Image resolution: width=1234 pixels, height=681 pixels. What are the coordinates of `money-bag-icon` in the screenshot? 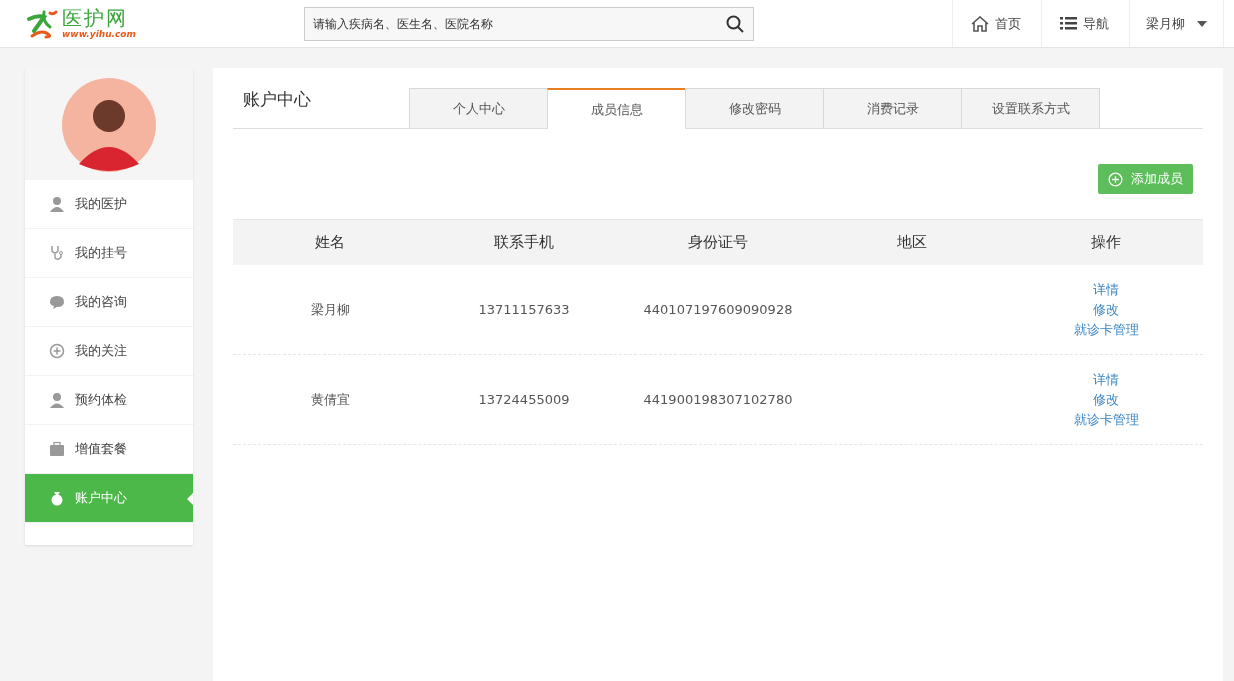 It's located at (57, 498).